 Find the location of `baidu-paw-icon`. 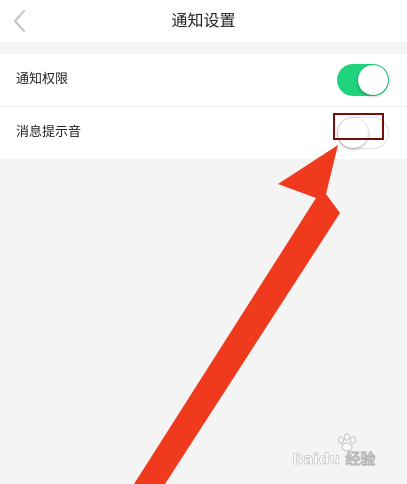

baidu-paw-icon is located at coordinates (347, 442).